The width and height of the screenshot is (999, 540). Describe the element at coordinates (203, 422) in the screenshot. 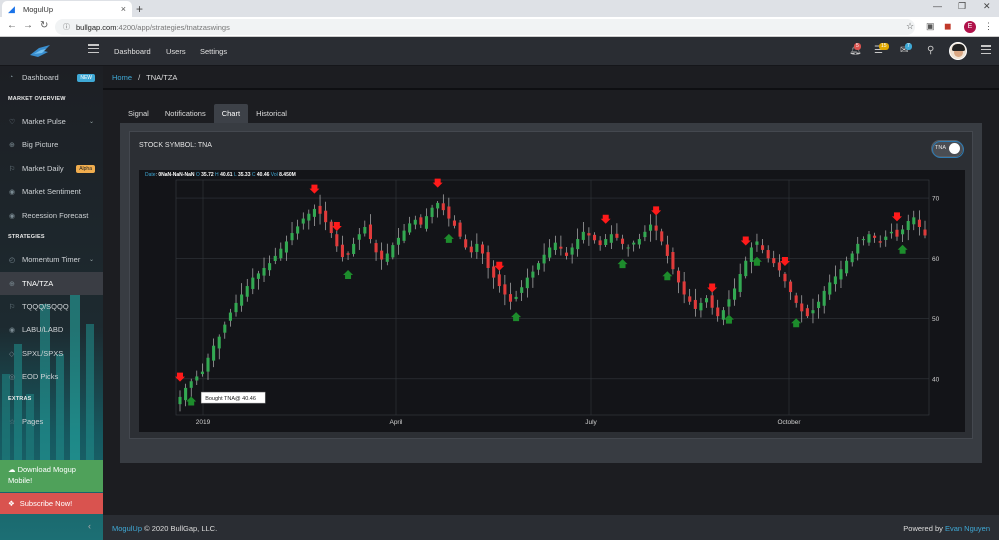

I see `x-tick-label: 2019` at that location.